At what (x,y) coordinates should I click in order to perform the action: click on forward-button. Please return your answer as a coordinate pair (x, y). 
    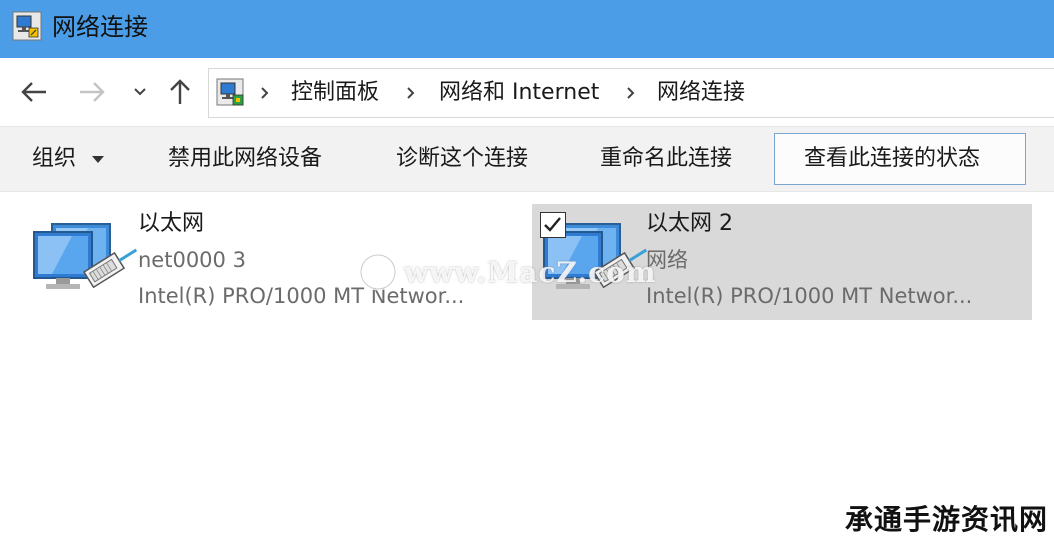
    Looking at the image, I should click on (92, 92).